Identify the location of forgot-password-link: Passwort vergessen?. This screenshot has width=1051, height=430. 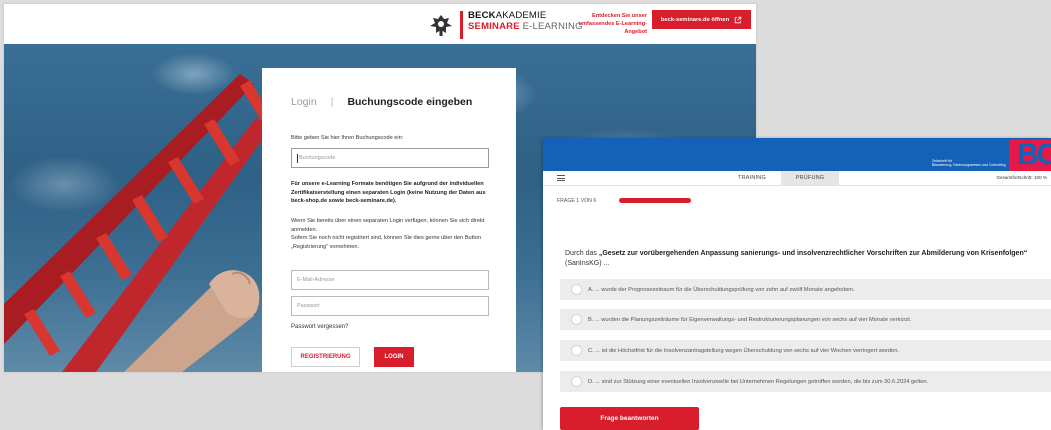
(319, 327).